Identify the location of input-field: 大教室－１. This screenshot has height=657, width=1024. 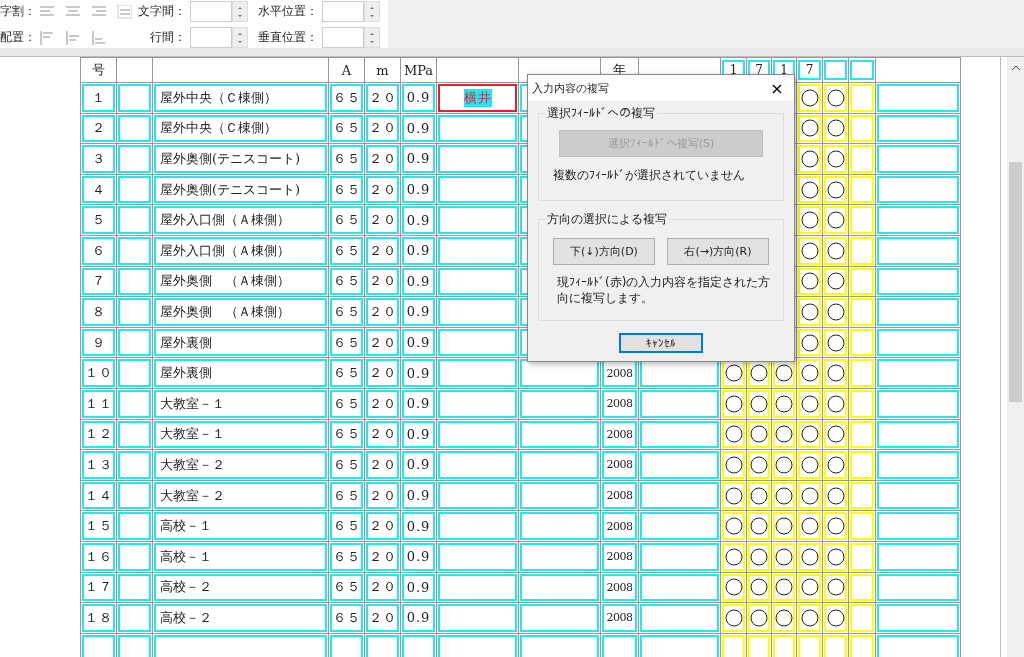
(240, 403).